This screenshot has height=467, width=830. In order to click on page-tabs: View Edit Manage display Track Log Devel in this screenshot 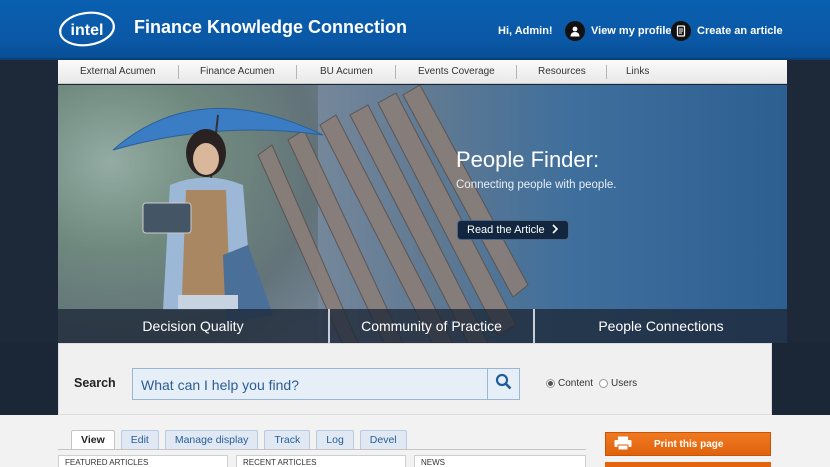, I will do `click(239, 439)`.